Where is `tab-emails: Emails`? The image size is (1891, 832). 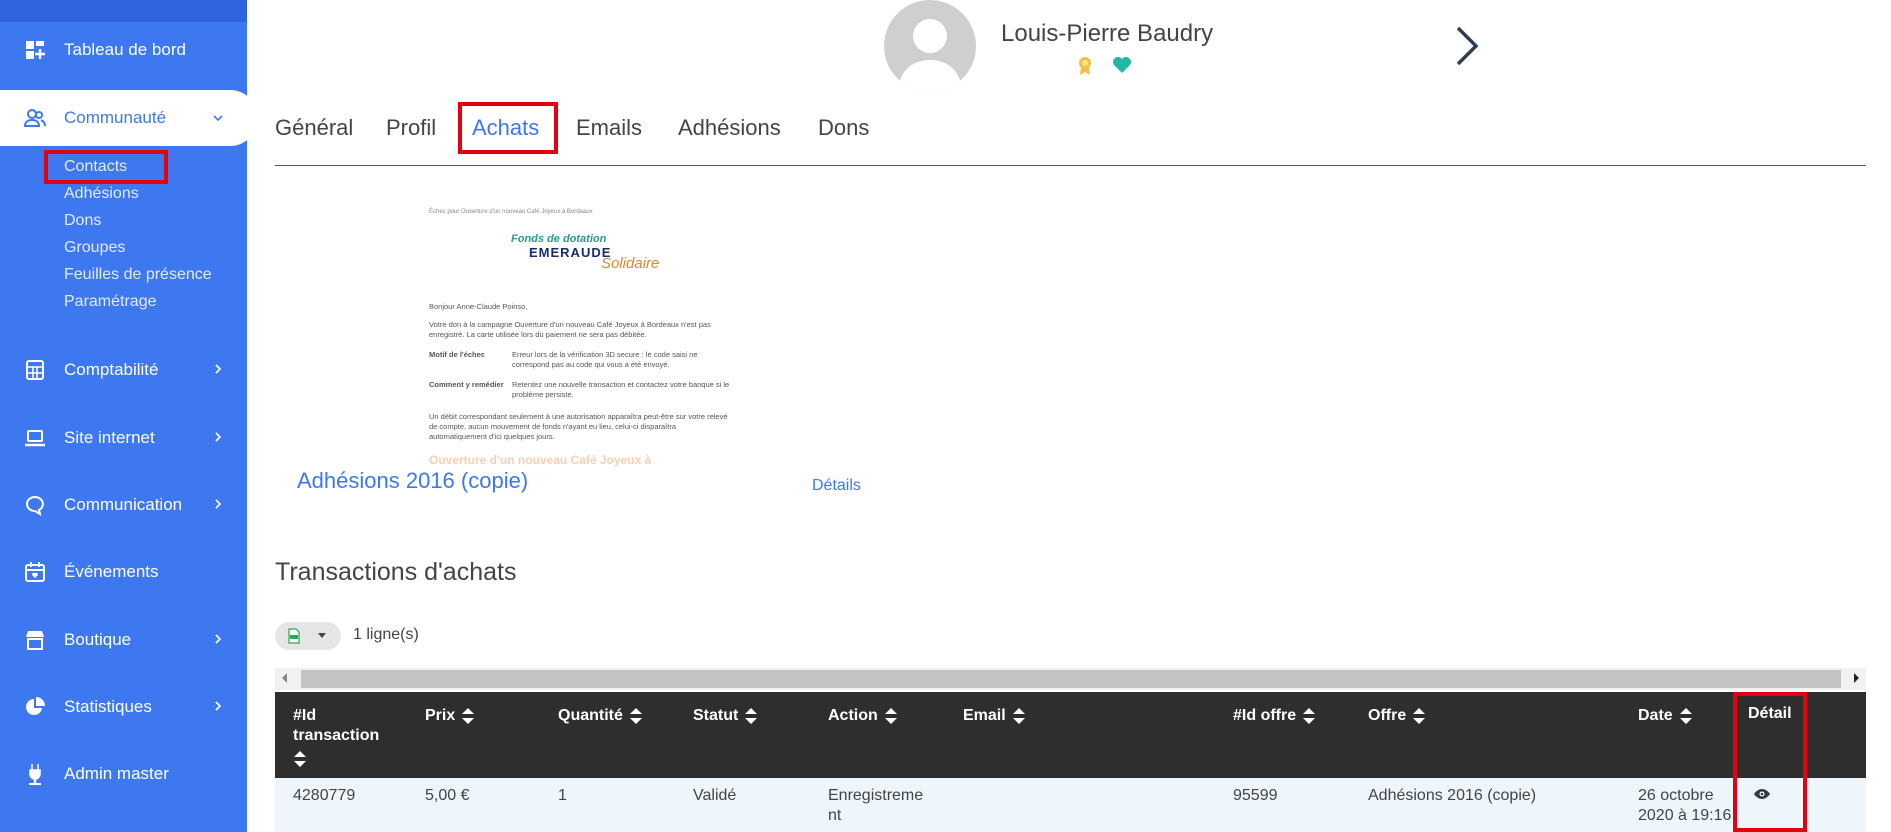 tab-emails: Emails is located at coordinates (609, 128).